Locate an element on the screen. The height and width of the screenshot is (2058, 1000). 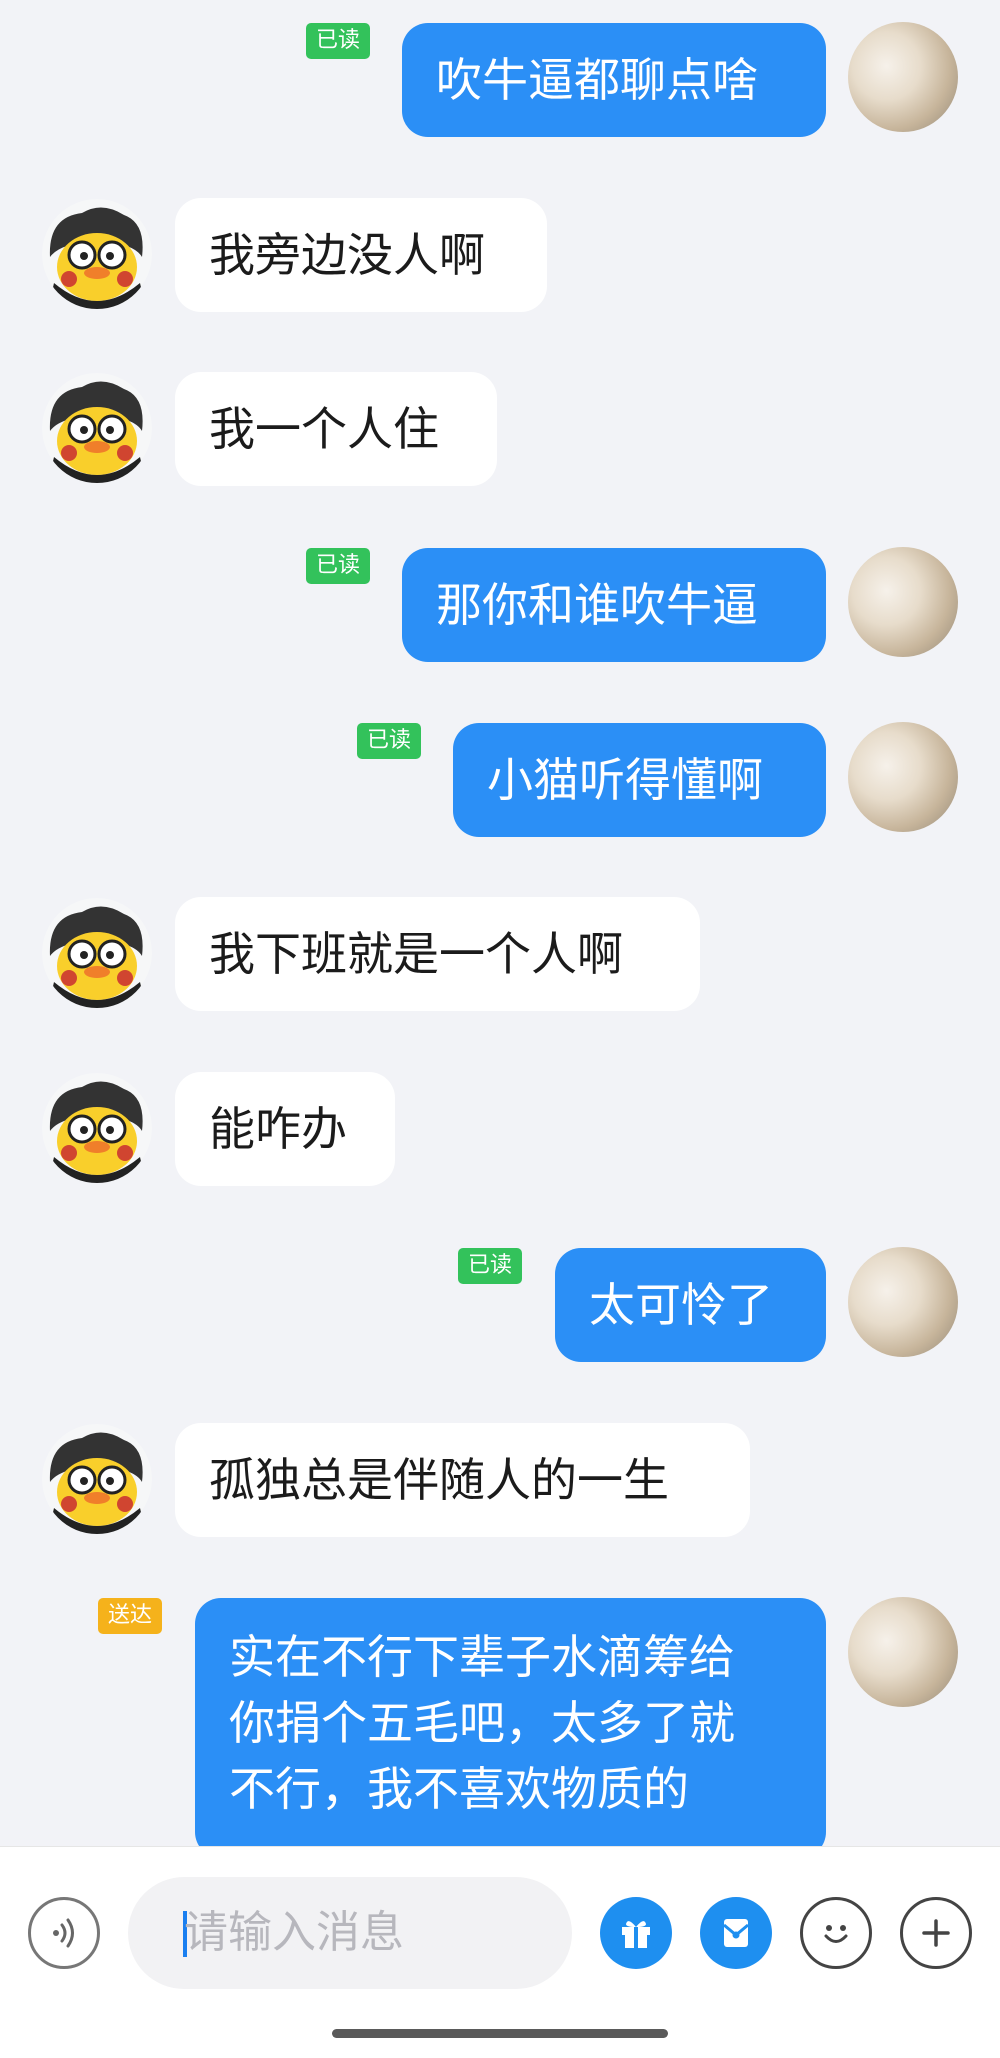
message-line: 不行，我不喜欢物质的 is located at coordinates (459, 1789).